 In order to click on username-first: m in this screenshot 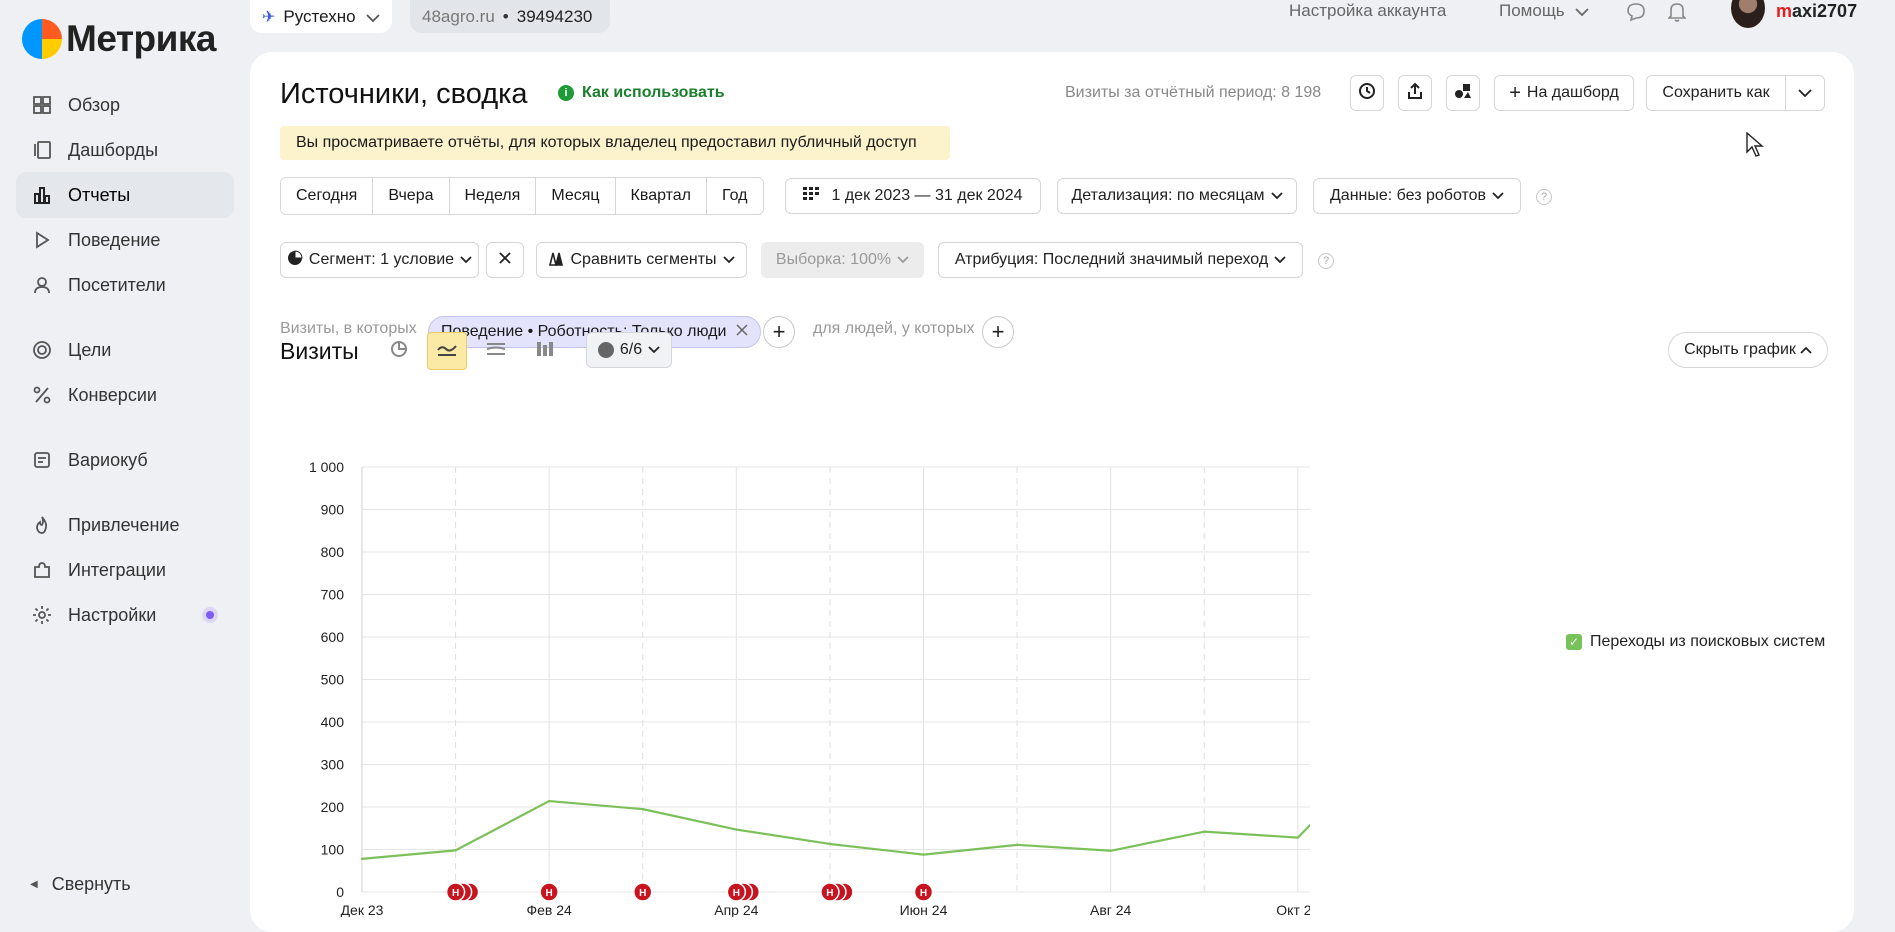, I will do `click(1784, 10)`.